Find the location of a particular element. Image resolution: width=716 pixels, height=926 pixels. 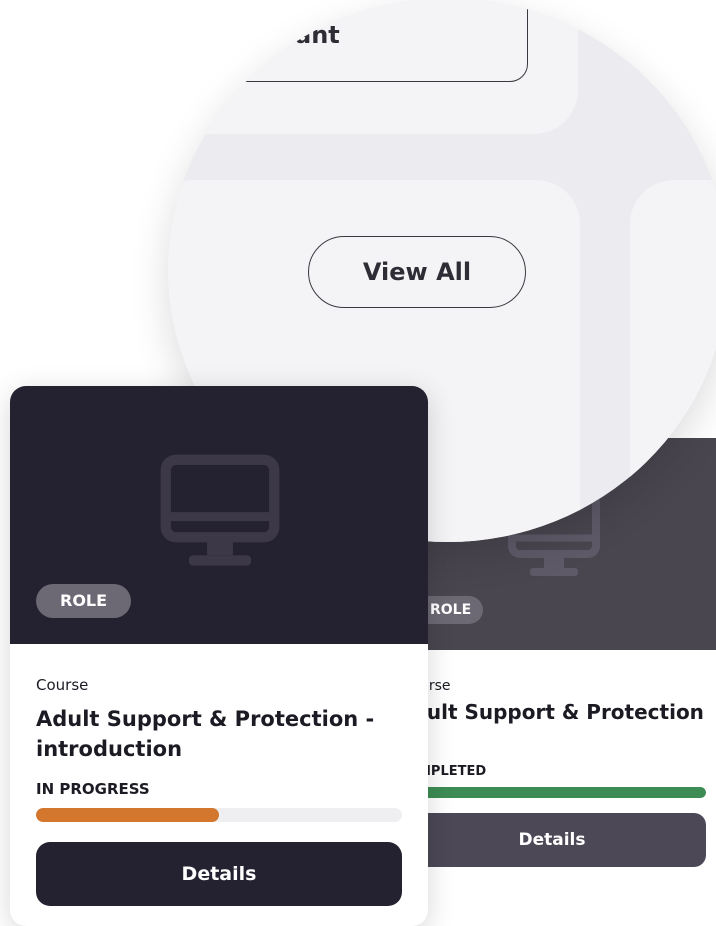

monitor-icon is located at coordinates (220, 510).